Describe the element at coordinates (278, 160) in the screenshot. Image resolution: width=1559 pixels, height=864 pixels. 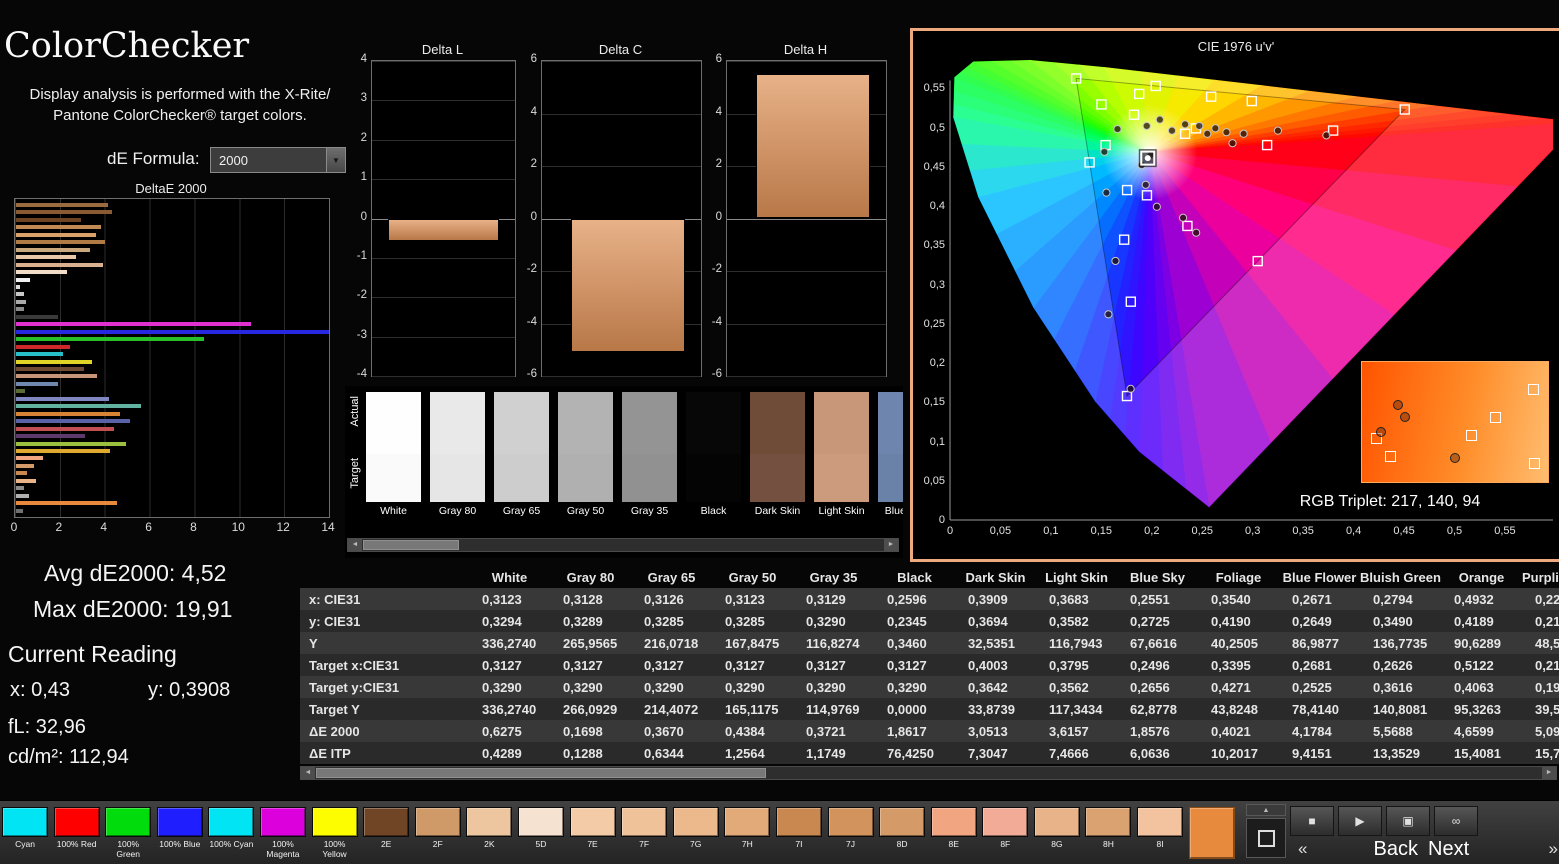
I see `de-formula-dropdown: 2000 ▼` at that location.